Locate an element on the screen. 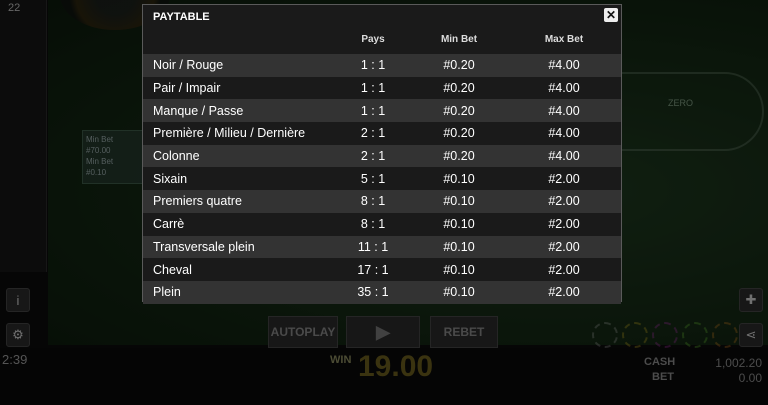  bet-name: Noir / Rouge is located at coordinates (188, 65).